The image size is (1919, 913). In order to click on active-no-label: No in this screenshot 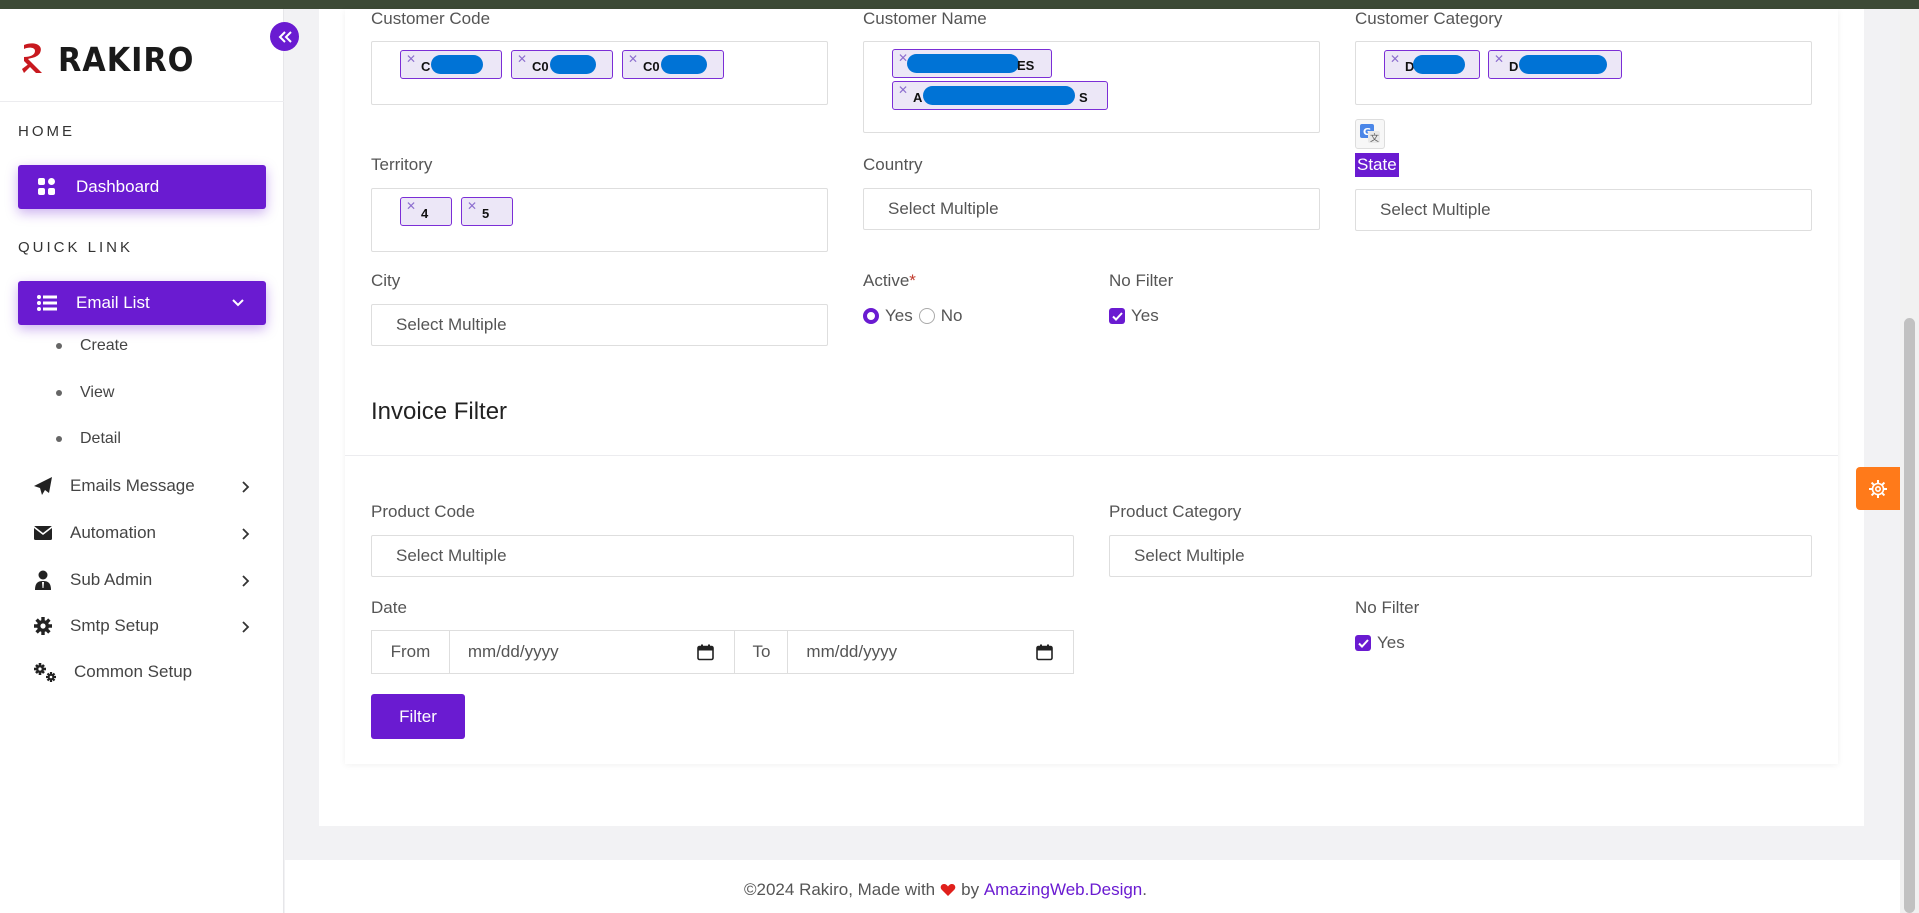, I will do `click(951, 315)`.